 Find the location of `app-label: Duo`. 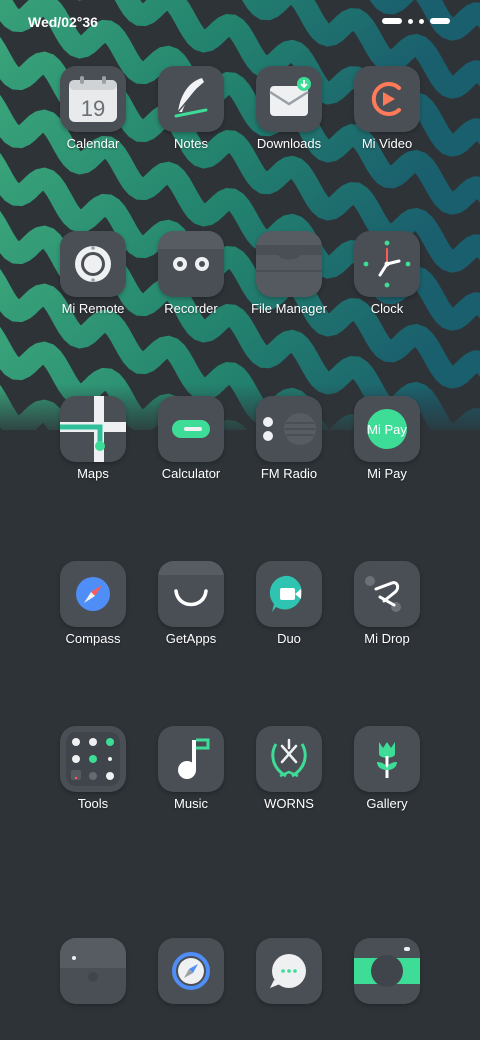

app-label: Duo is located at coordinates (289, 638).